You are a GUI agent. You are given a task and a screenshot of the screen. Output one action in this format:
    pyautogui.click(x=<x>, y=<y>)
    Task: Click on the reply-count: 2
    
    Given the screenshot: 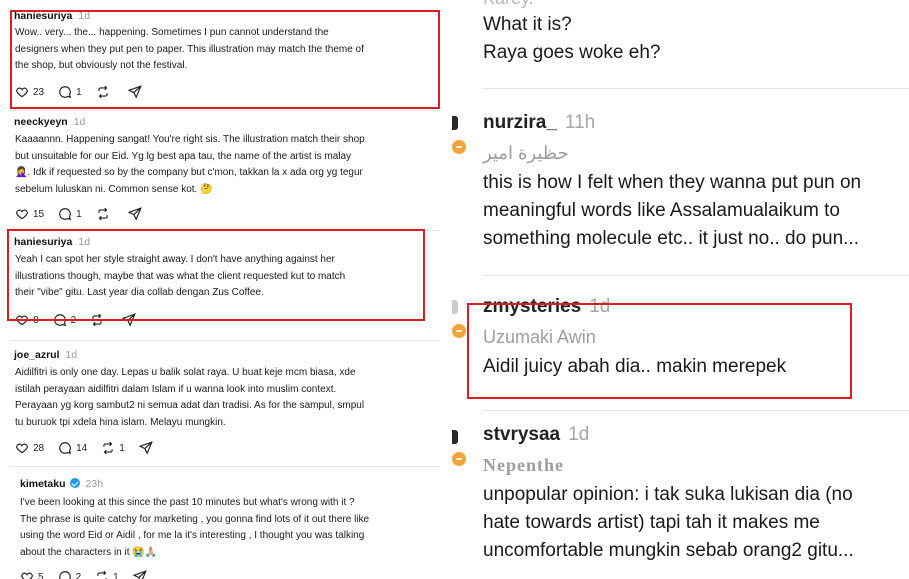 What is the action you would take?
    pyautogui.click(x=78, y=575)
    